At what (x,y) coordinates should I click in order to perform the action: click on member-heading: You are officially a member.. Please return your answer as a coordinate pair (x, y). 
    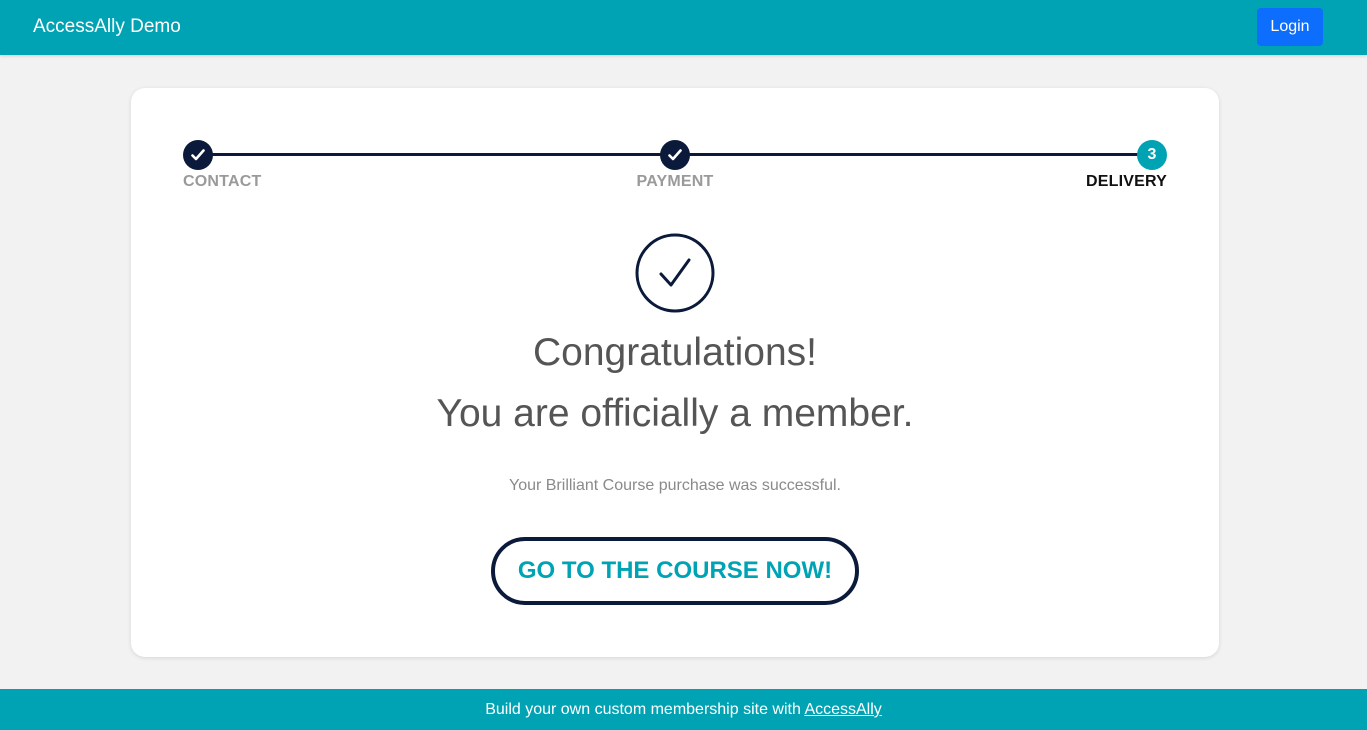
    Looking at the image, I should click on (675, 413).